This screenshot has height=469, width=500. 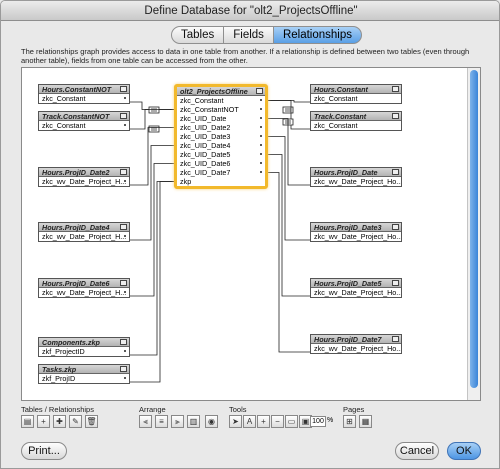 What do you see at coordinates (221, 181) in the screenshot?
I see `center-field: zkp` at bounding box center [221, 181].